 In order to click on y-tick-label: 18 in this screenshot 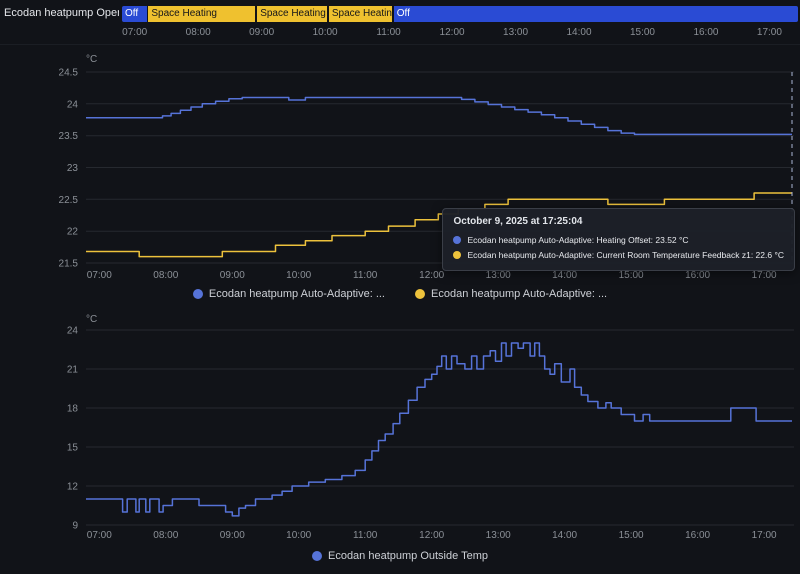, I will do `click(73, 409)`.